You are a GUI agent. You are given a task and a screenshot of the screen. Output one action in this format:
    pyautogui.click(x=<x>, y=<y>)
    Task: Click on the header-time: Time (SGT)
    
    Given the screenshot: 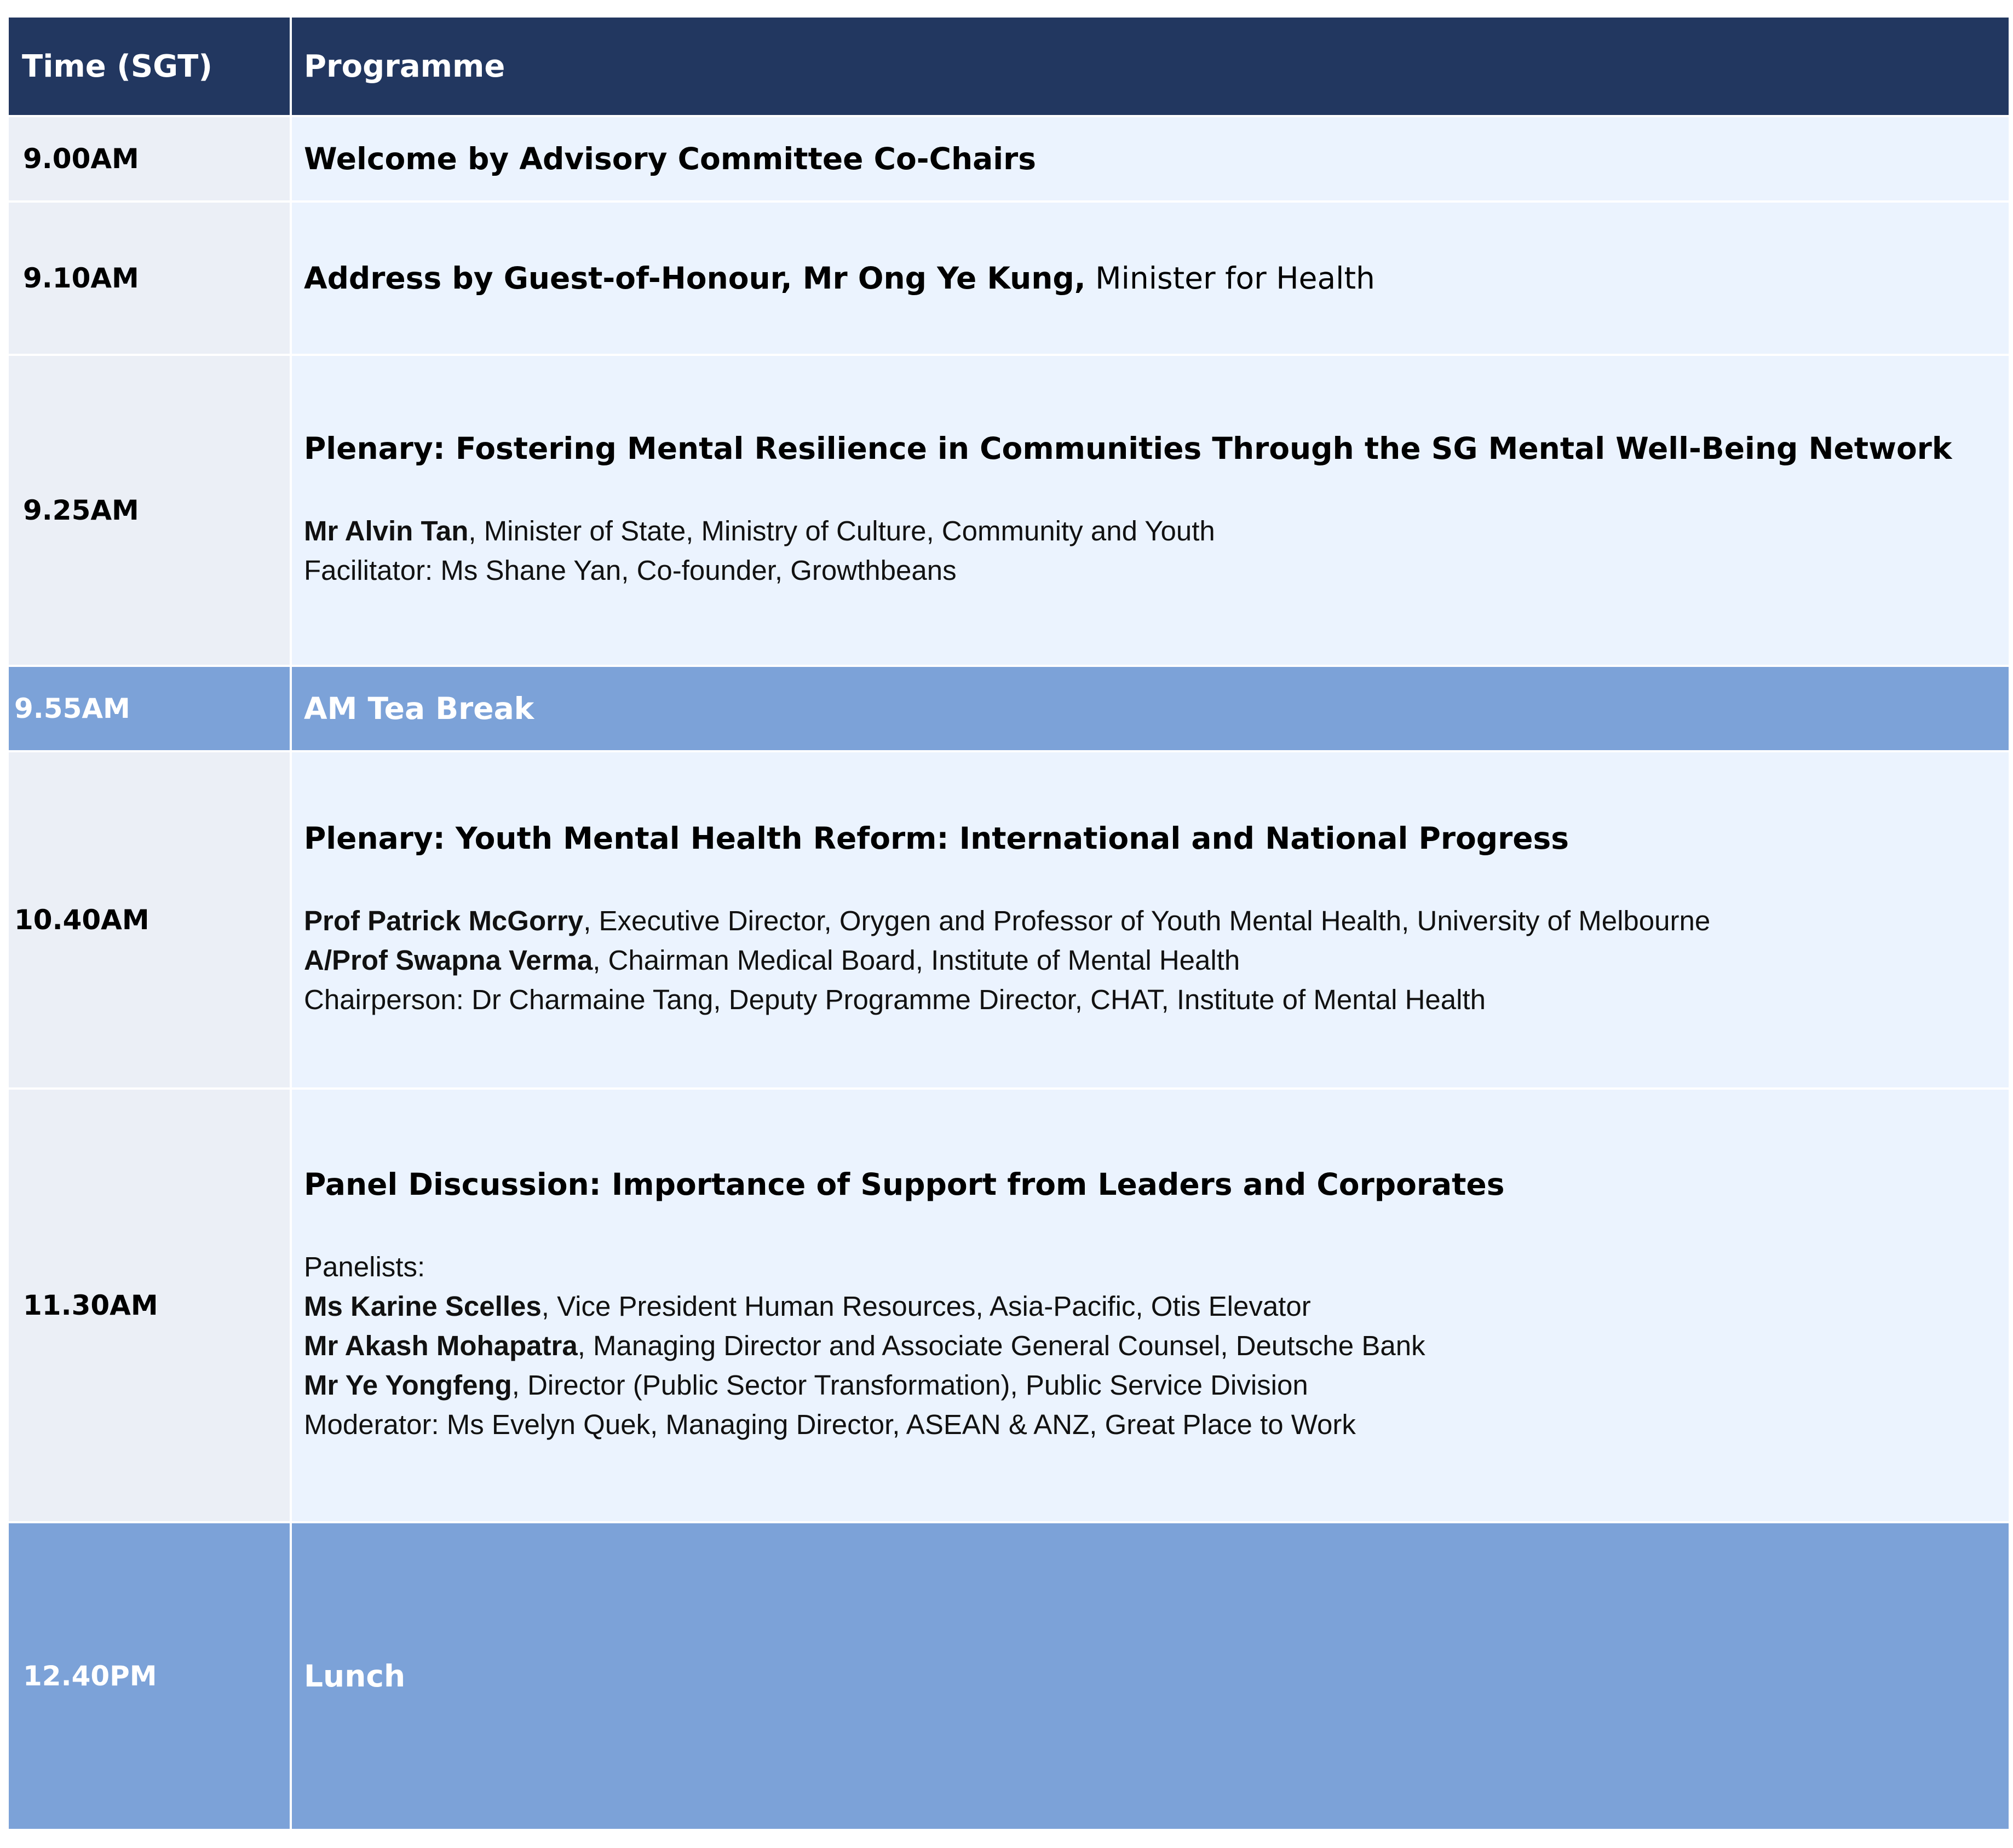 What is the action you would take?
    pyautogui.click(x=149, y=66)
    